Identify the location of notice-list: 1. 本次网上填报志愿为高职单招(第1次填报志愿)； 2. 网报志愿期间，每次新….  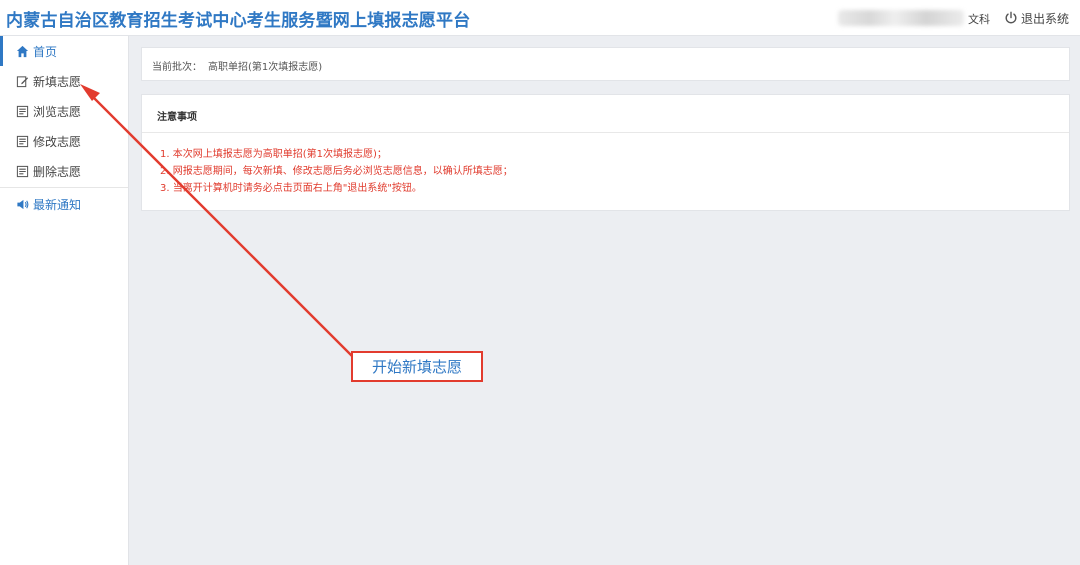
(336, 171).